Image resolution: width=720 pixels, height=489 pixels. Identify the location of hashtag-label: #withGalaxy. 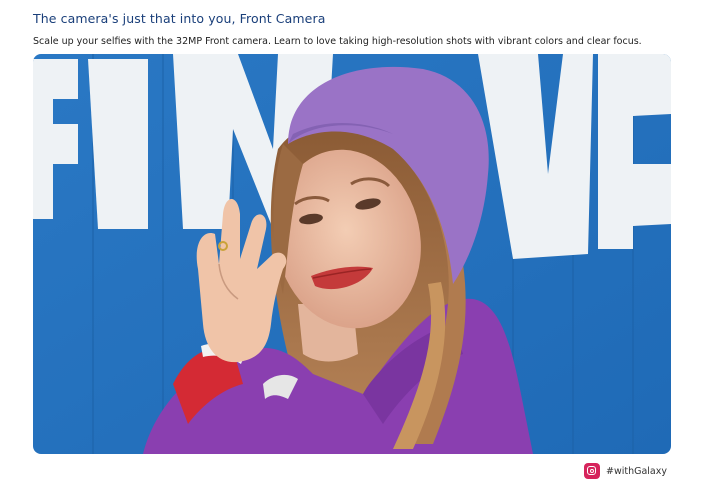
(636, 471).